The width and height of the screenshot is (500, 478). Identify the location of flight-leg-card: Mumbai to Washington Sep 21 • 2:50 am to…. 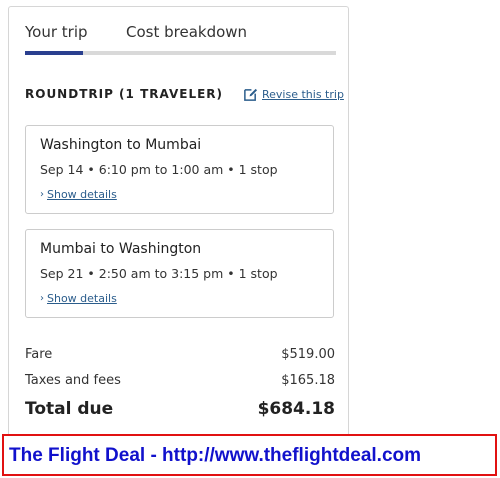
(179, 273).